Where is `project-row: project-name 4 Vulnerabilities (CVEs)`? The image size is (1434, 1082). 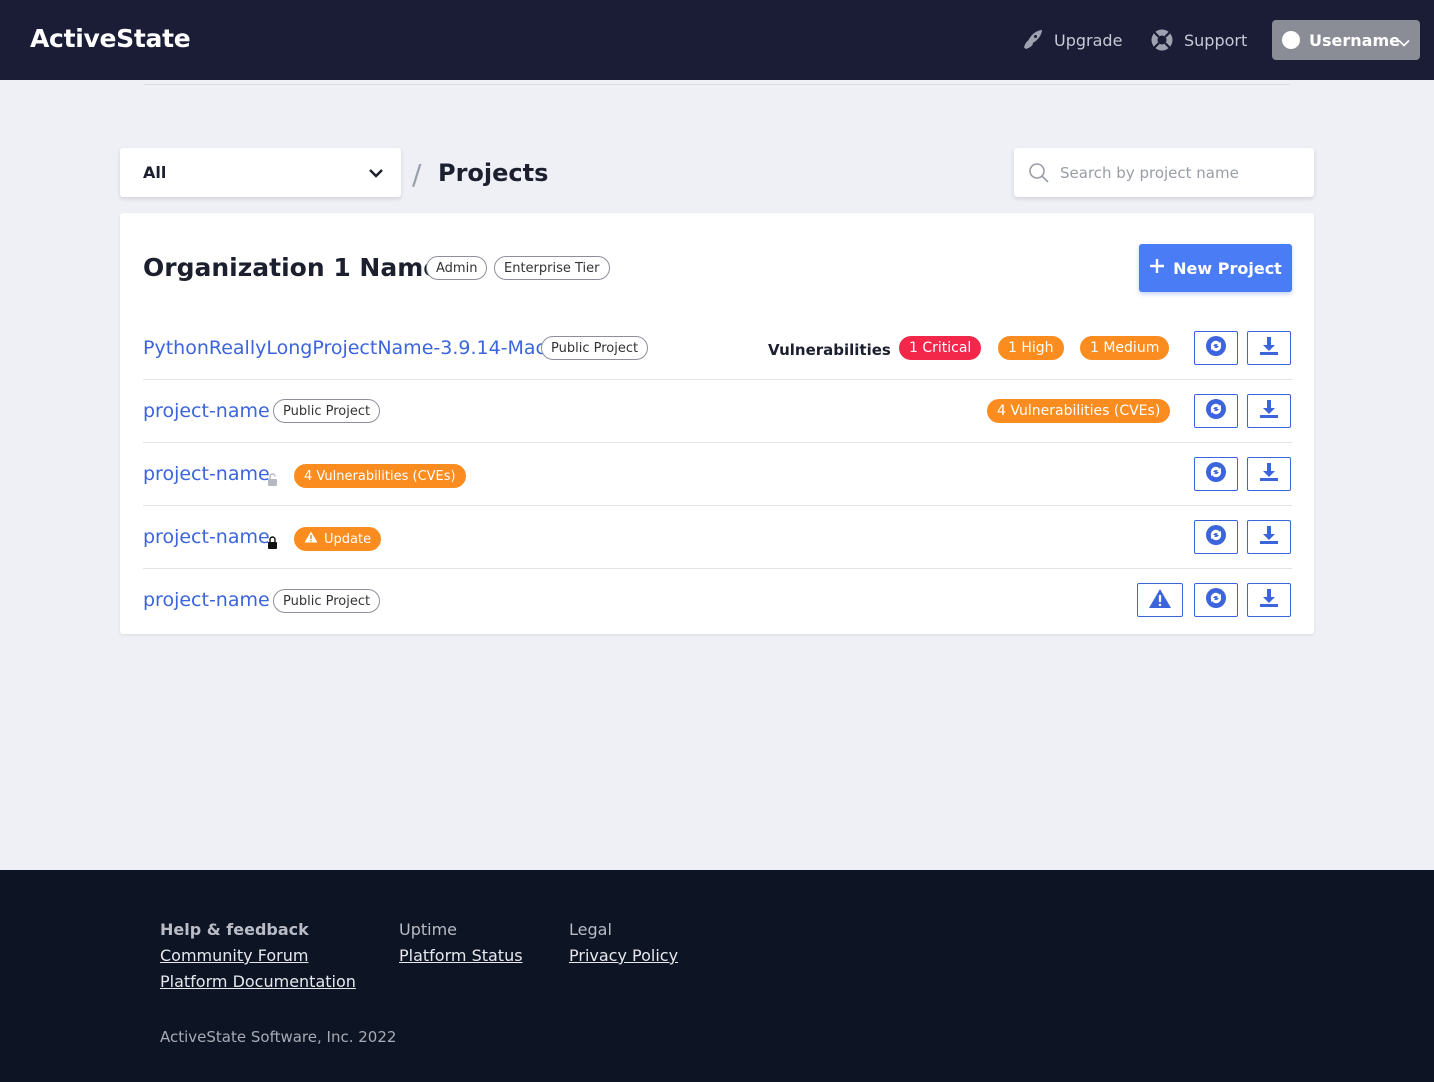
project-row: project-name 4 Vulnerabilities (CVEs) is located at coordinates (717, 474).